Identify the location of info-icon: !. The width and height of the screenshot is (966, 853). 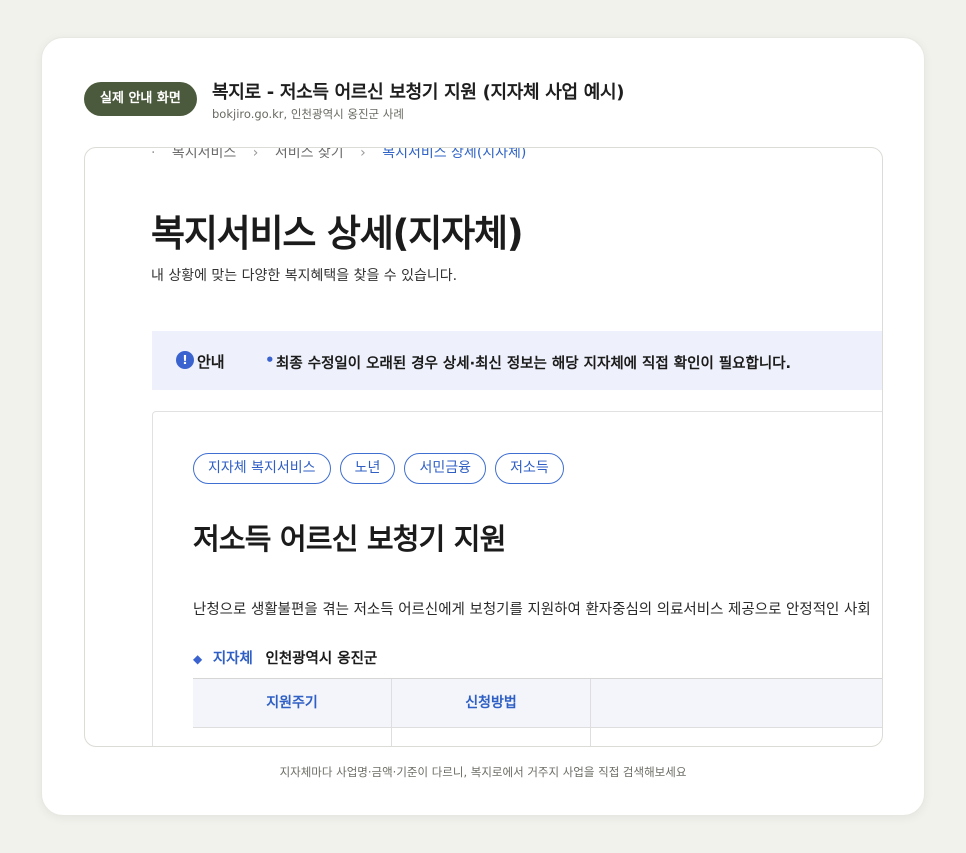
(185, 360).